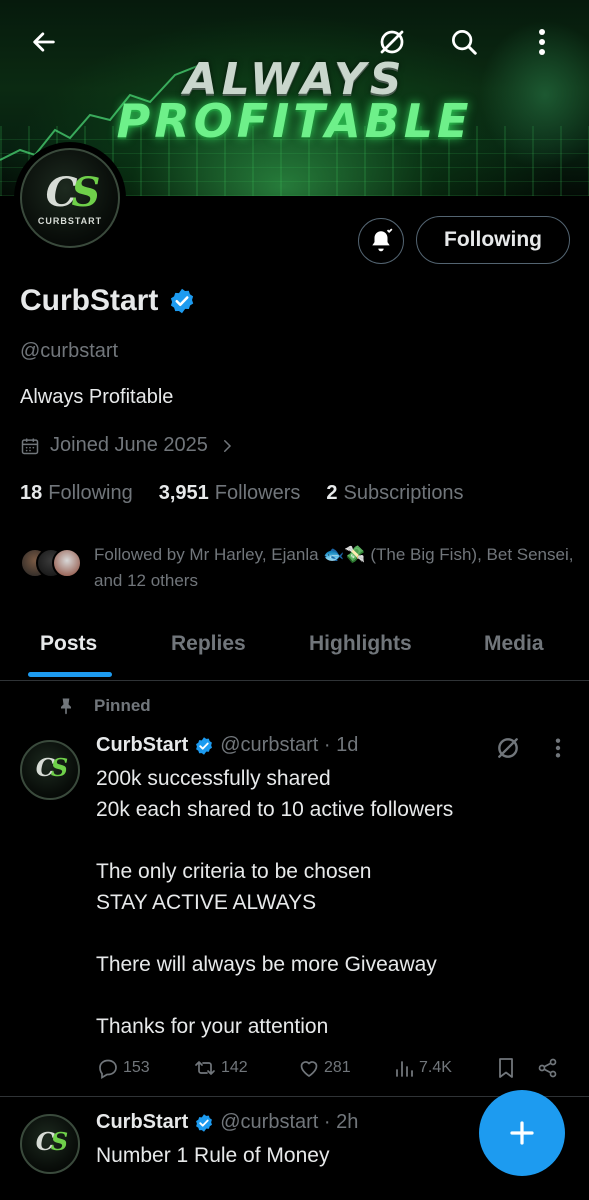 The height and width of the screenshot is (1200, 589). I want to click on compose-button, so click(522, 1133).